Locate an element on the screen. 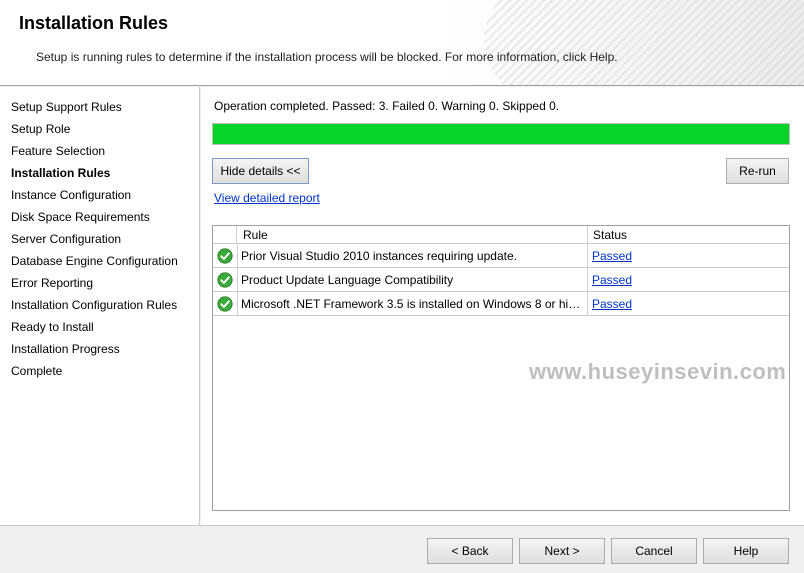 This screenshot has height=573, width=804. sidebar-item-database-engine-configuration: Database Engine Configuration is located at coordinates (94, 261).